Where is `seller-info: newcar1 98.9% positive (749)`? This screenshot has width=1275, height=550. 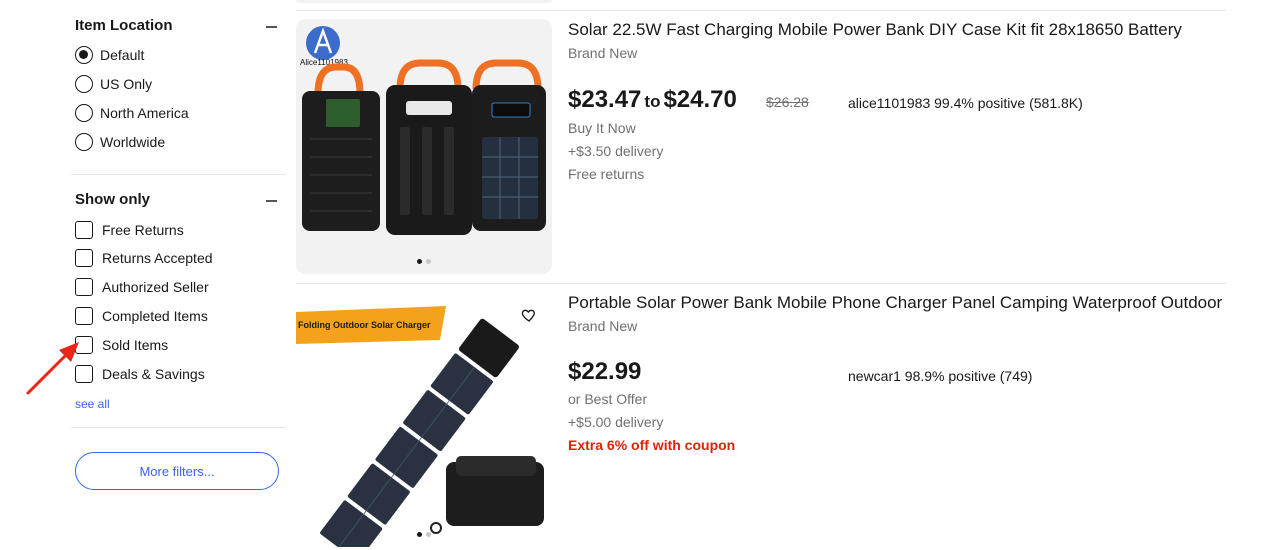 seller-info: newcar1 98.9% positive (749) is located at coordinates (940, 376).